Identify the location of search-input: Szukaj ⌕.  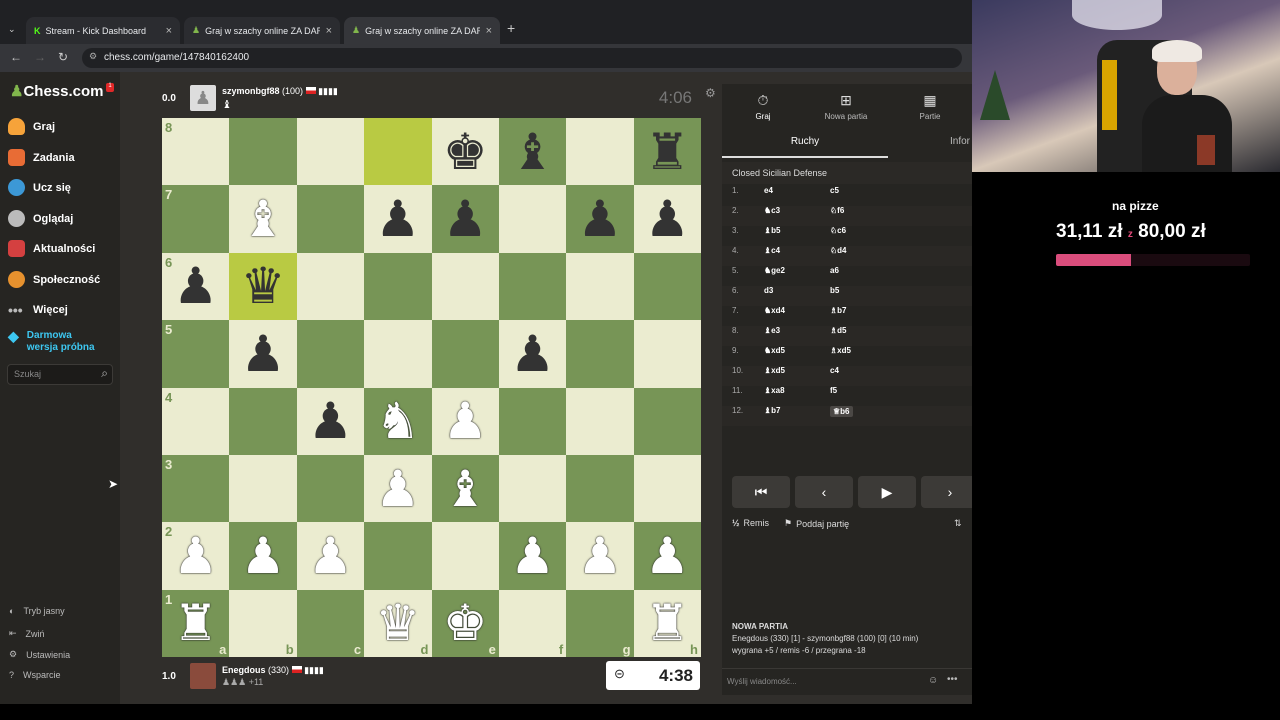
(60, 374).